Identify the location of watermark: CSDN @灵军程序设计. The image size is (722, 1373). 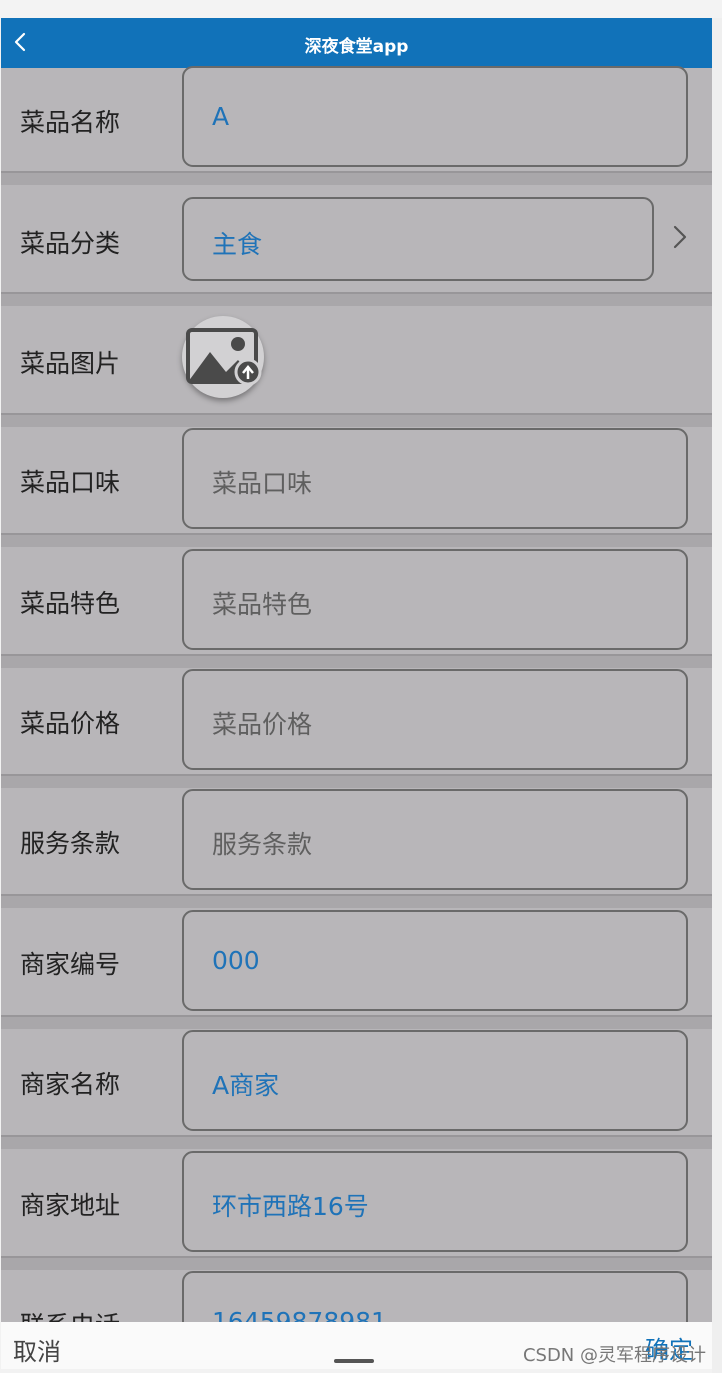
(614, 1355).